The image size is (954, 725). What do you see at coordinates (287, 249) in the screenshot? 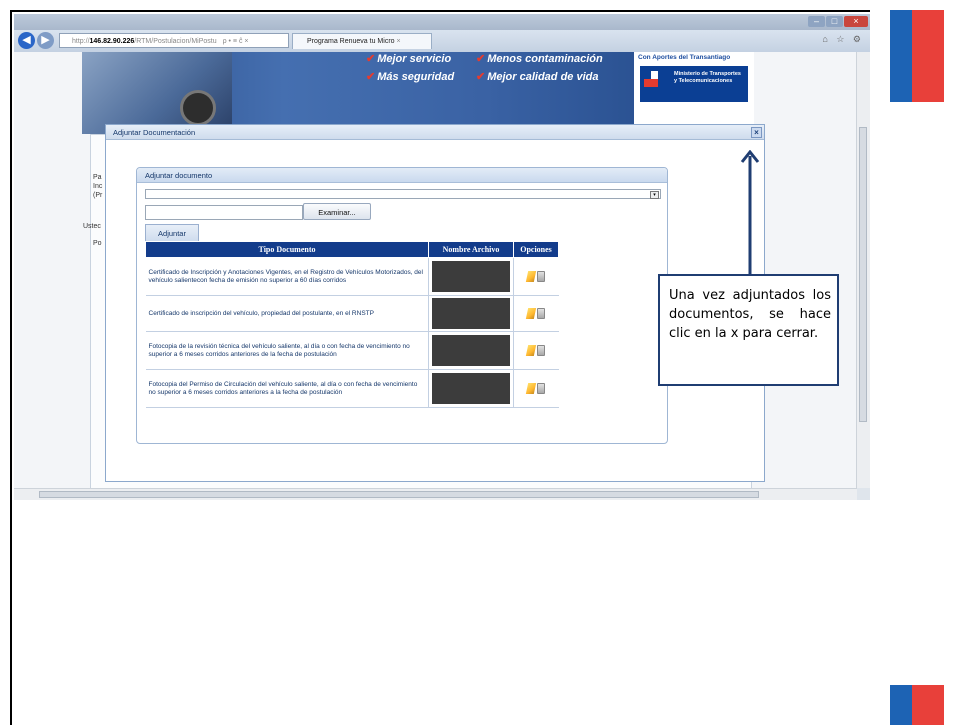
I see `header-tipo-documento: Tipo Documento` at bounding box center [287, 249].